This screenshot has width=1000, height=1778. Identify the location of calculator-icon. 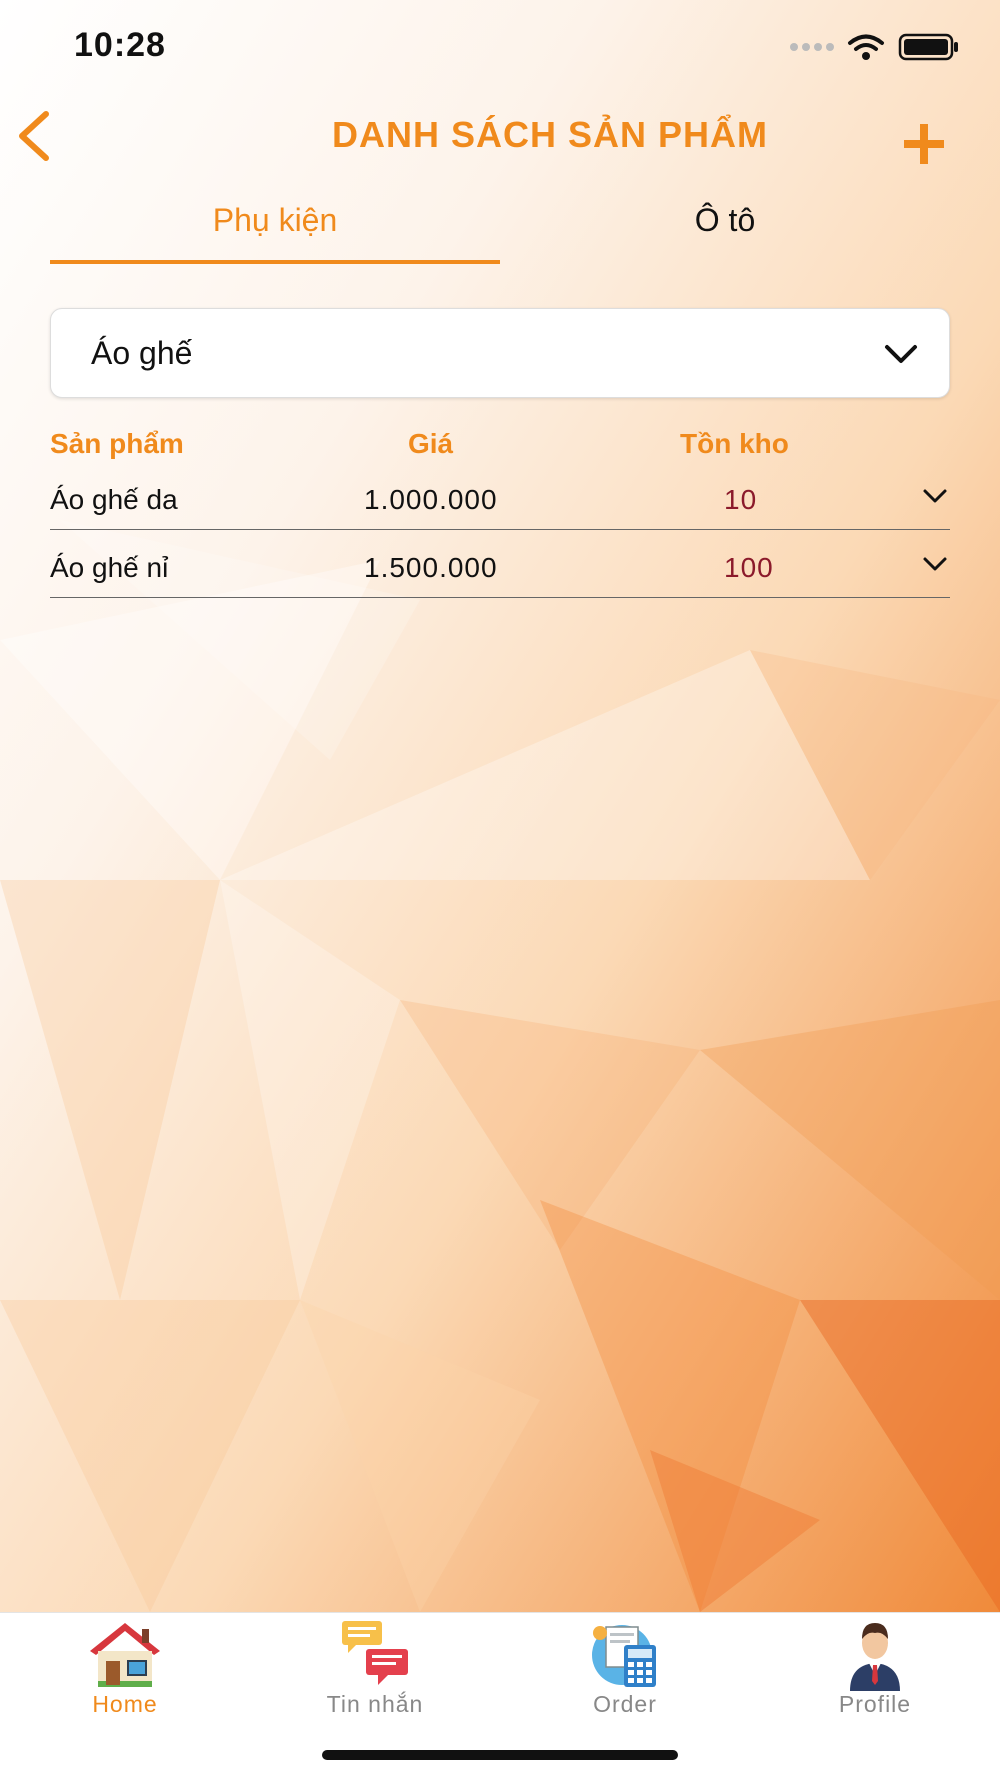
(624, 1656).